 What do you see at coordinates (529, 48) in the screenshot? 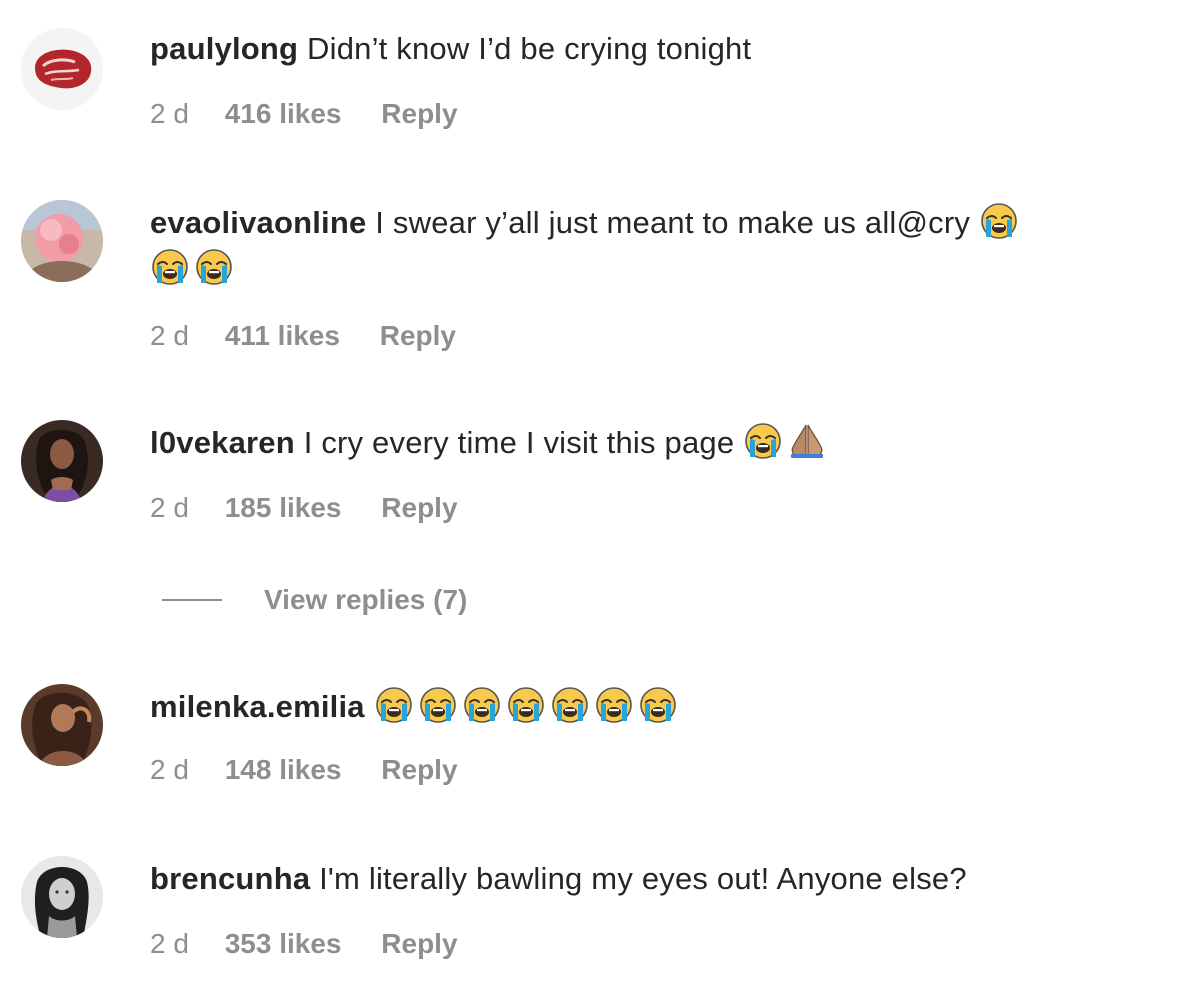
I see `comment-text: Didn’t know I’d be crying tonight` at bounding box center [529, 48].